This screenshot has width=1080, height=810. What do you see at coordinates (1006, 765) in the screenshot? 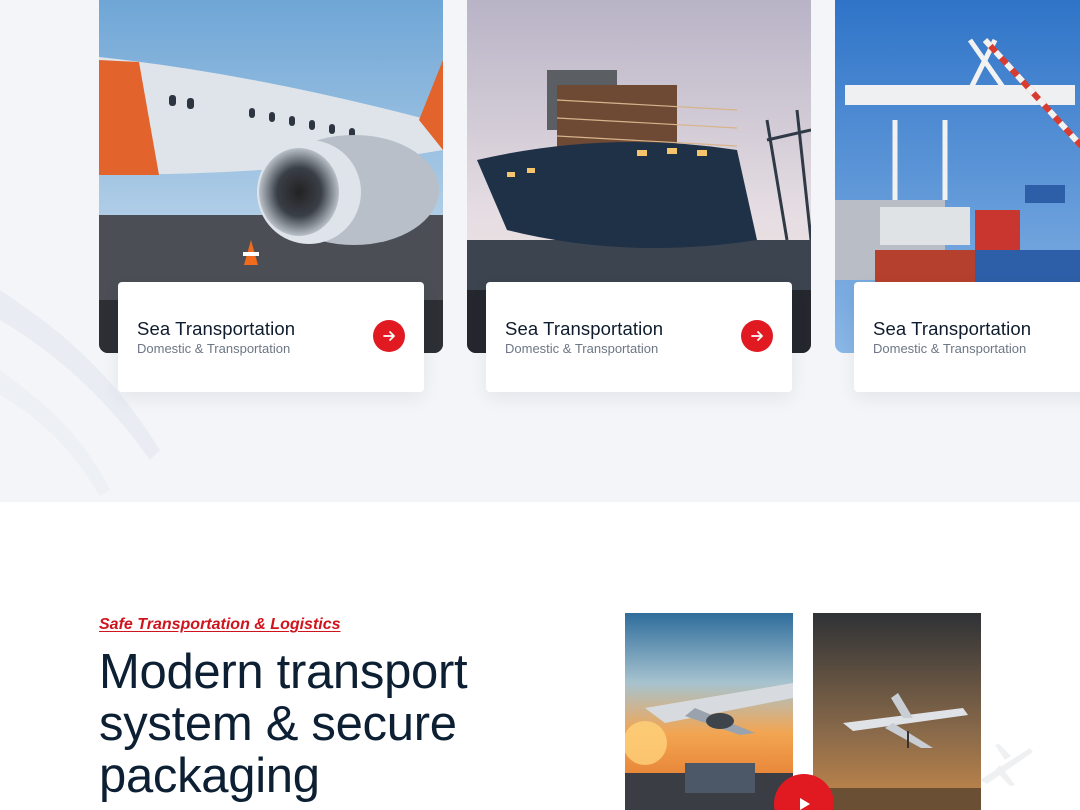
I see `plane-outline-icon` at bounding box center [1006, 765].